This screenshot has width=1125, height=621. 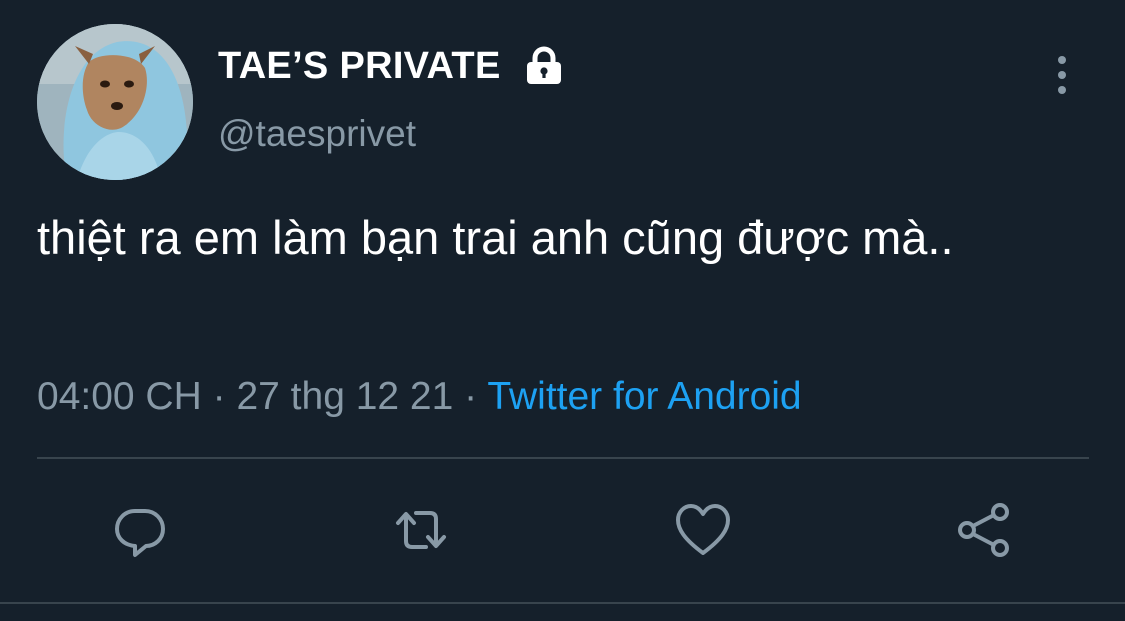 I want to click on like-button, so click(x=703, y=530).